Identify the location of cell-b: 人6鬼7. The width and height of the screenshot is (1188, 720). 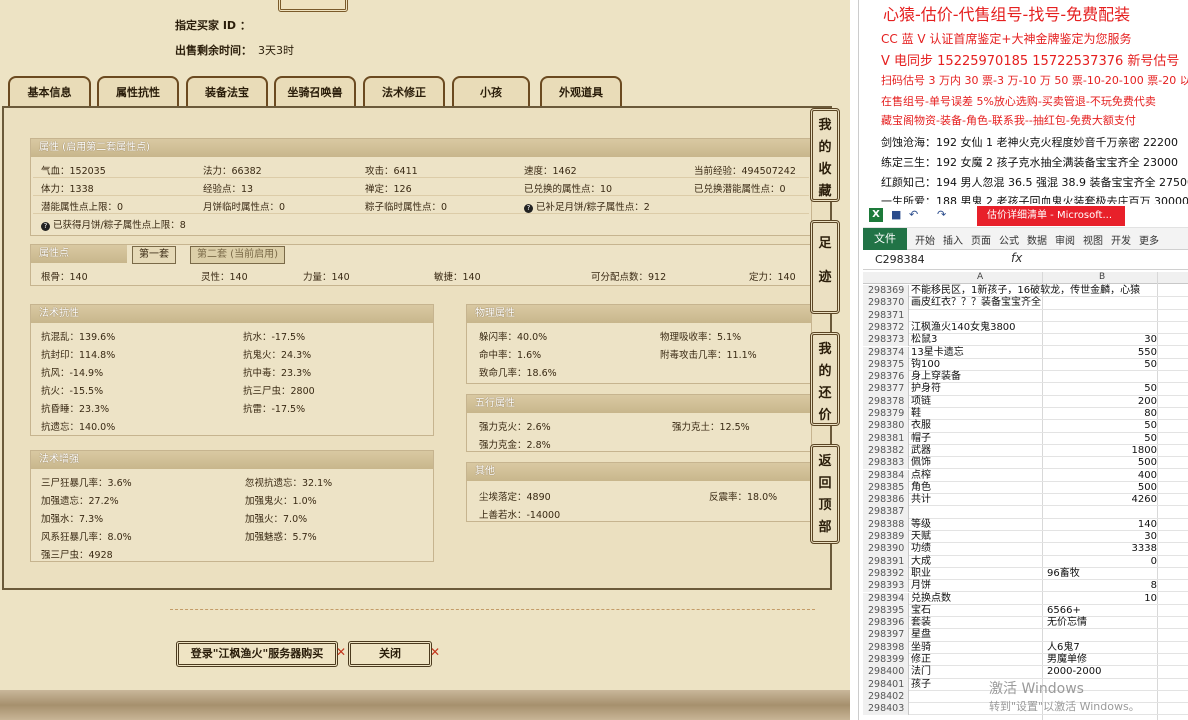
(1063, 648).